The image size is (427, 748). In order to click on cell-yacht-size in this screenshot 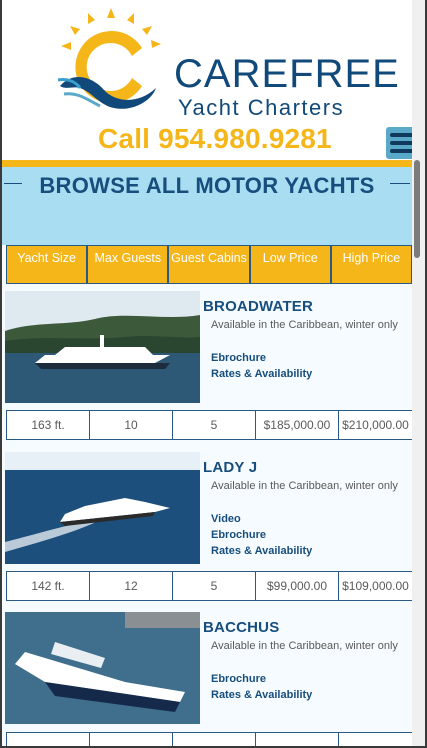, I will do `click(47, 739)`.